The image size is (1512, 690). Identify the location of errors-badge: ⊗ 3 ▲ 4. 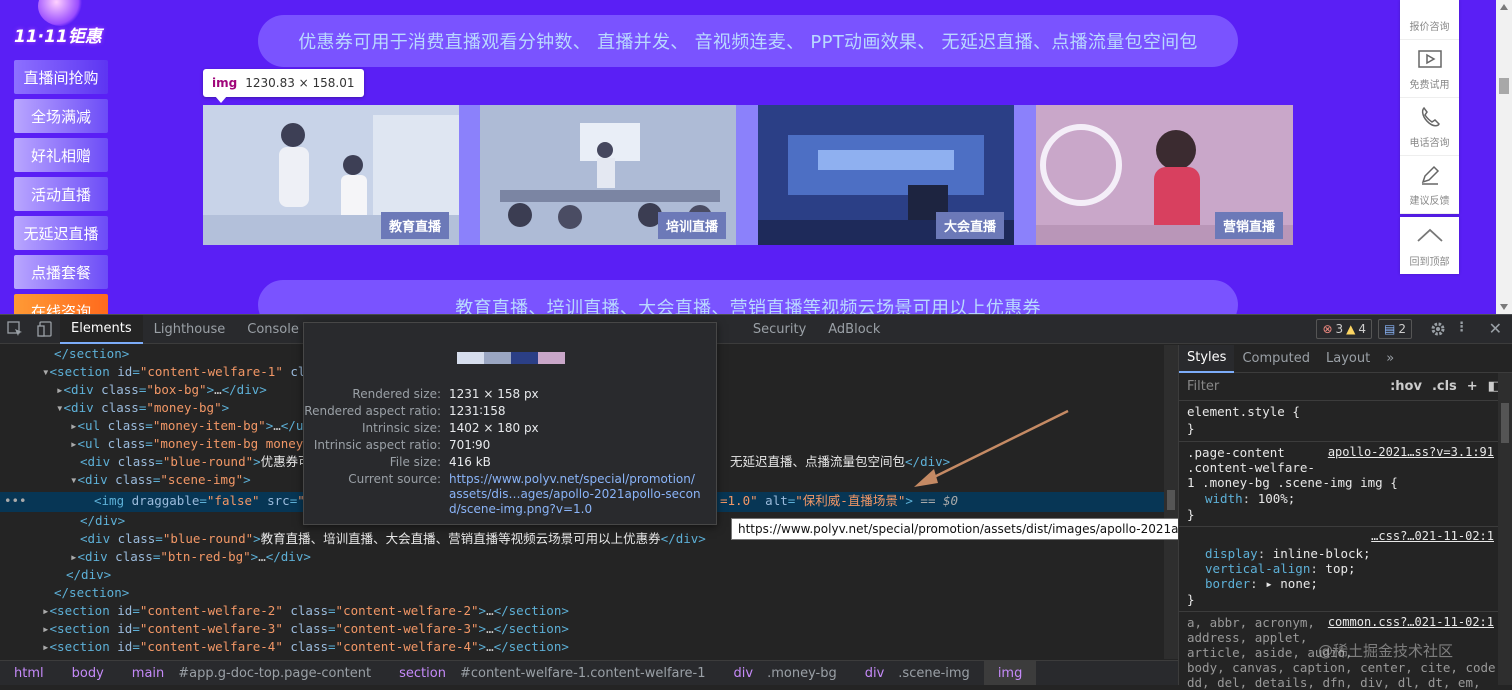
(1344, 329).